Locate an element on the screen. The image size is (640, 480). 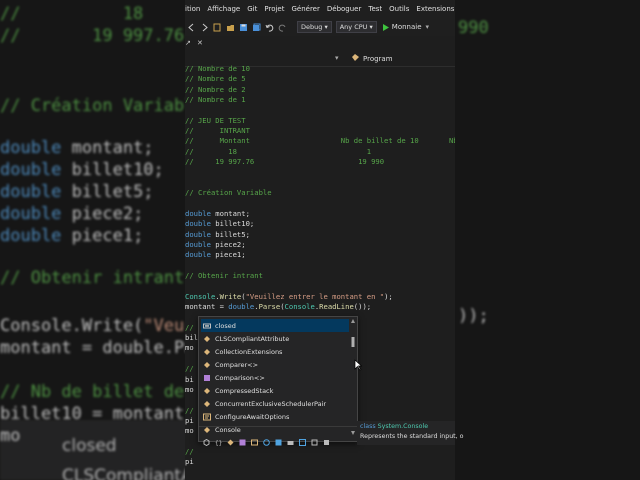
background-right-fragment: )); is located at coordinates (473, 316).